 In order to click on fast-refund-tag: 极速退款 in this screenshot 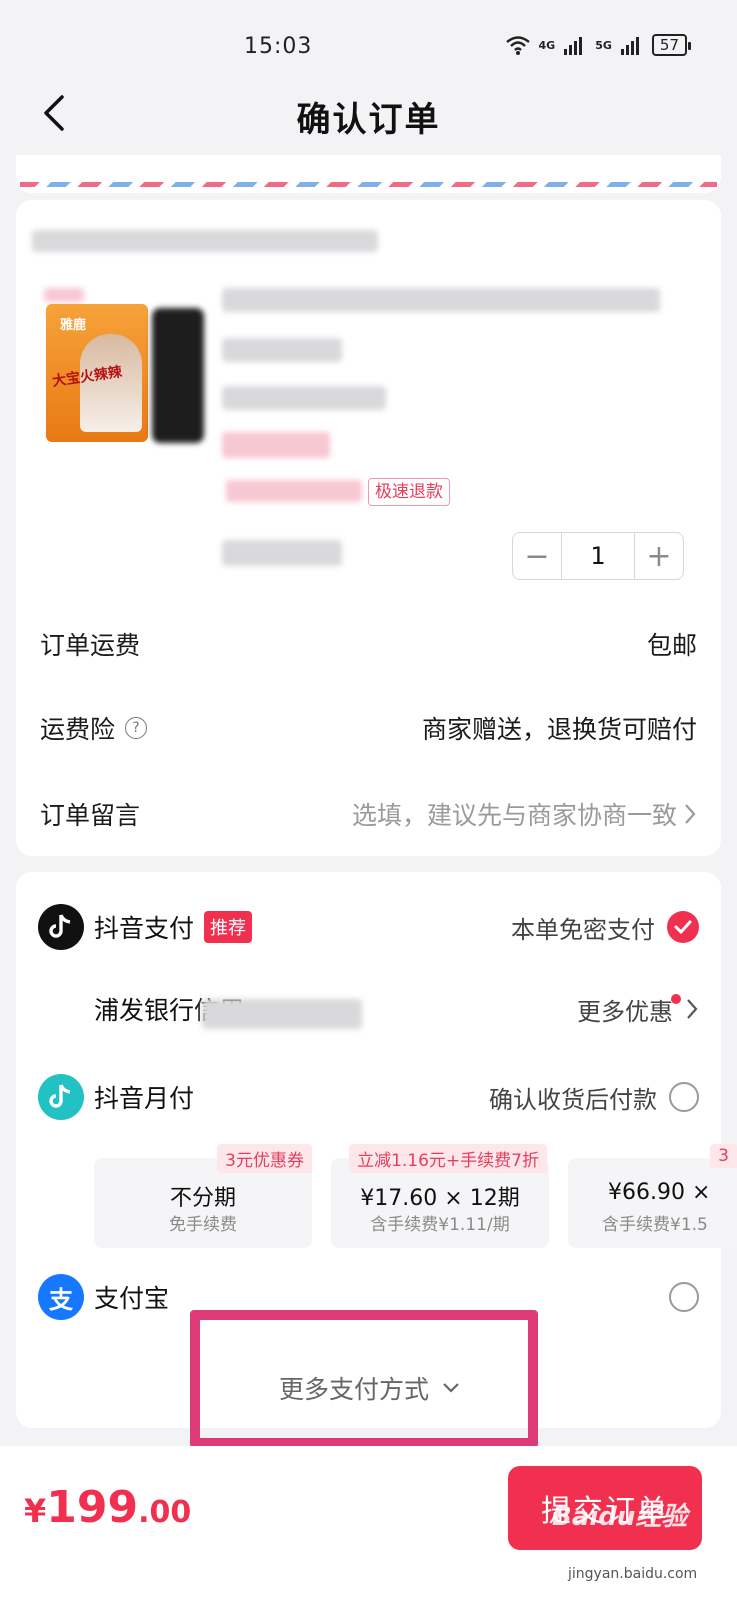, I will do `click(409, 492)`.